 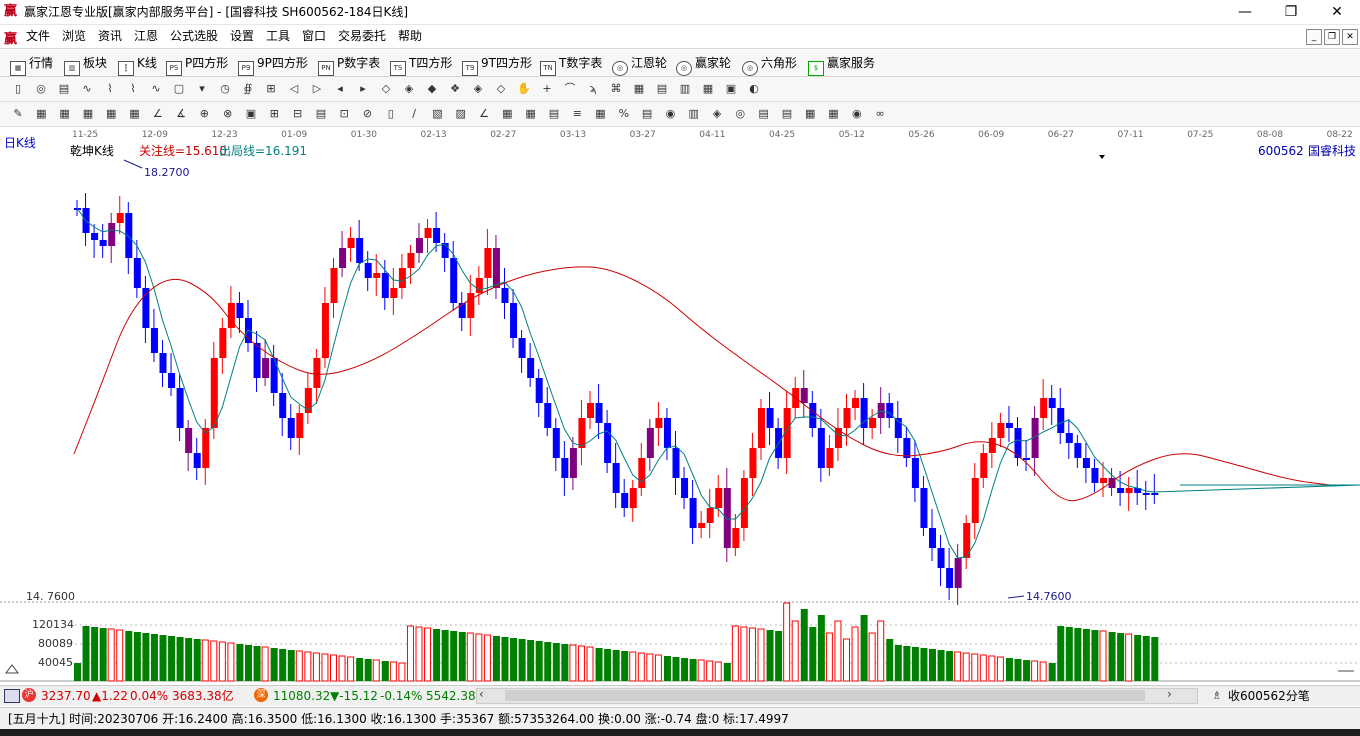 I want to click on chevron-right-icon: ›, so click(x=1169, y=694).